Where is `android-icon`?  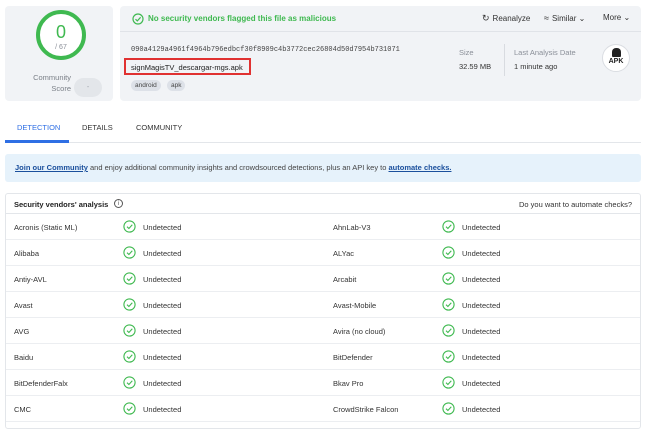
android-icon is located at coordinates (616, 52).